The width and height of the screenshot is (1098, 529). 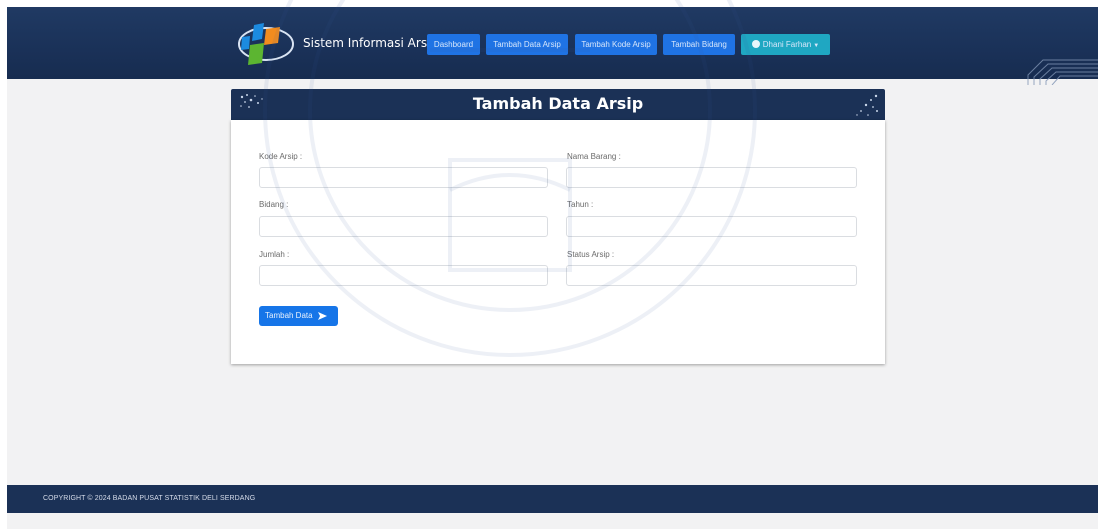 I want to click on nama-barang-label: Nama Barang :, so click(x=594, y=156).